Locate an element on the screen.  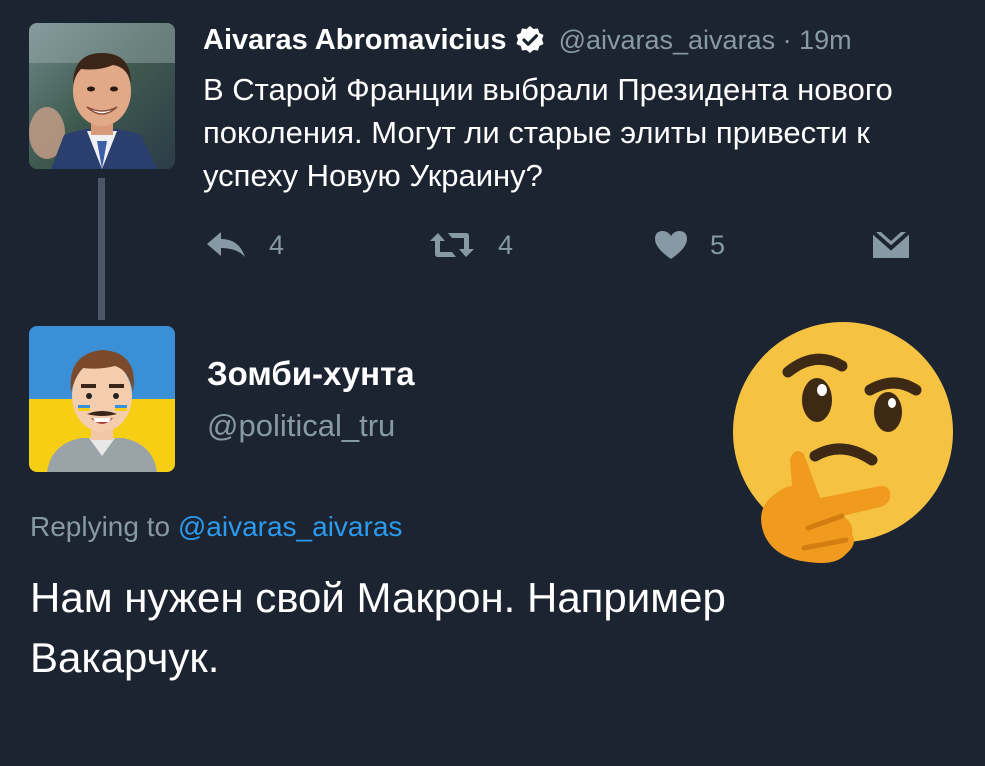
like-button: 5 is located at coordinates (689, 245).